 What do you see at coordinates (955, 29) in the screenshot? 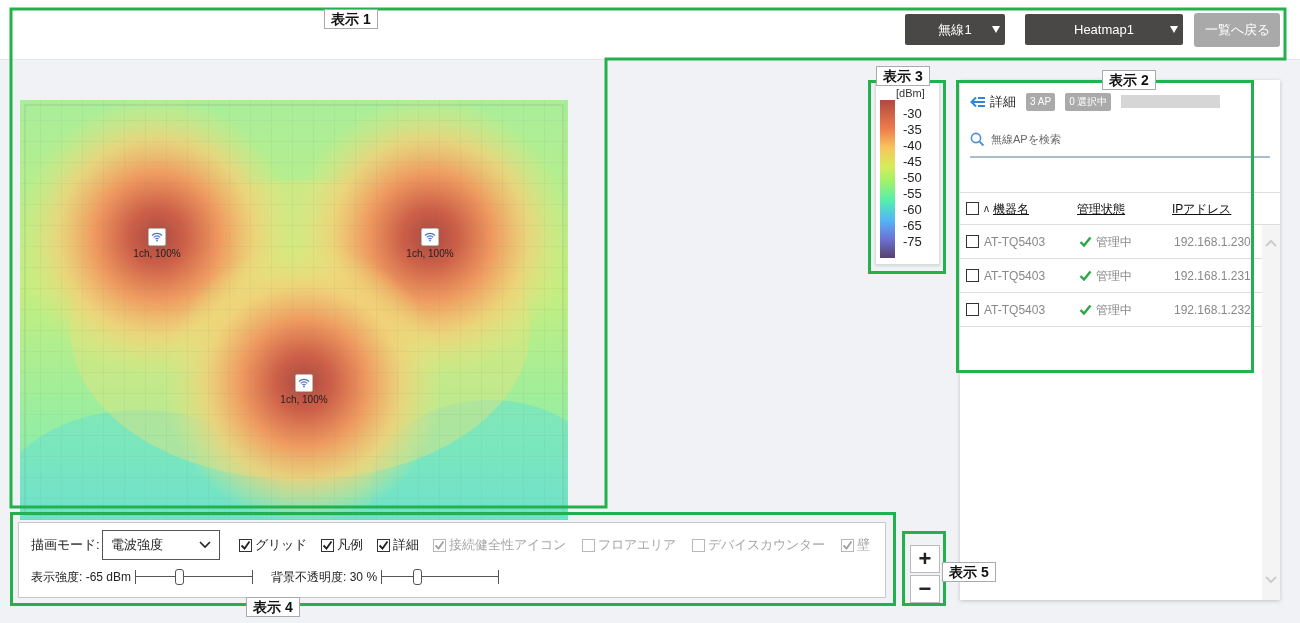
I see `band-select: 無線1` at bounding box center [955, 29].